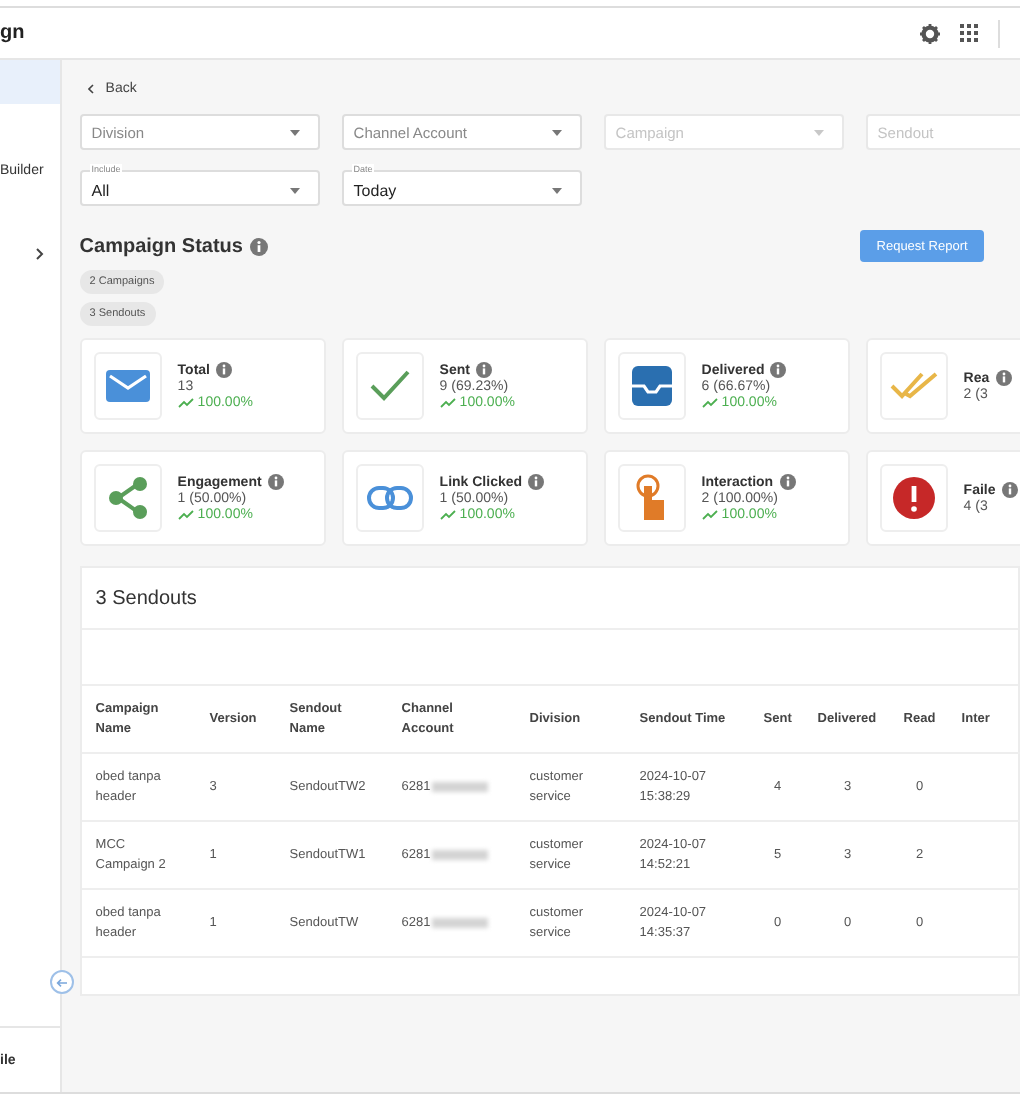  What do you see at coordinates (389, 386) in the screenshot?
I see `check-icon` at bounding box center [389, 386].